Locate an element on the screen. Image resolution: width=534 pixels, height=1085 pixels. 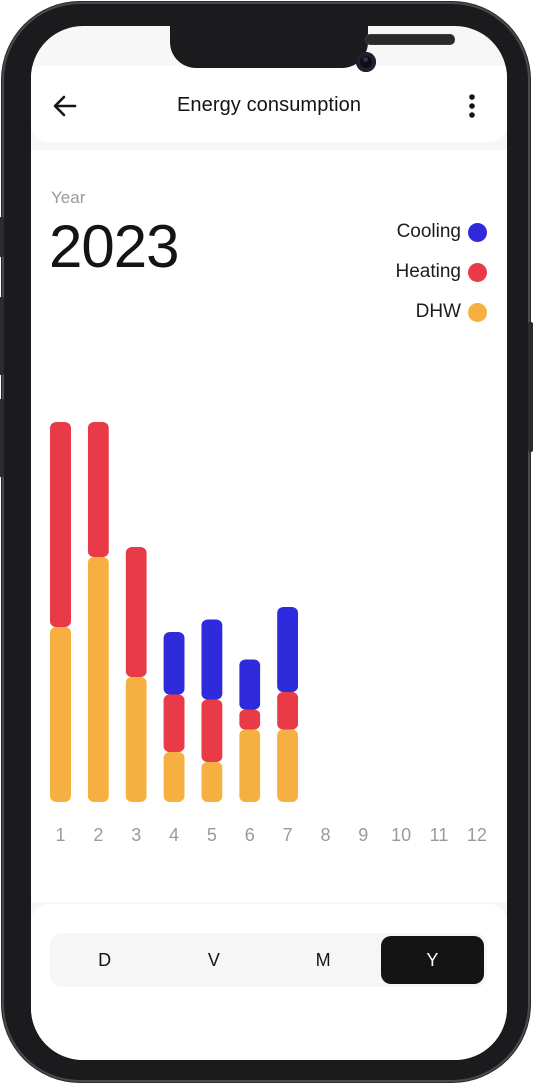
app-header: Energy consumption is located at coordinates (269, 104).